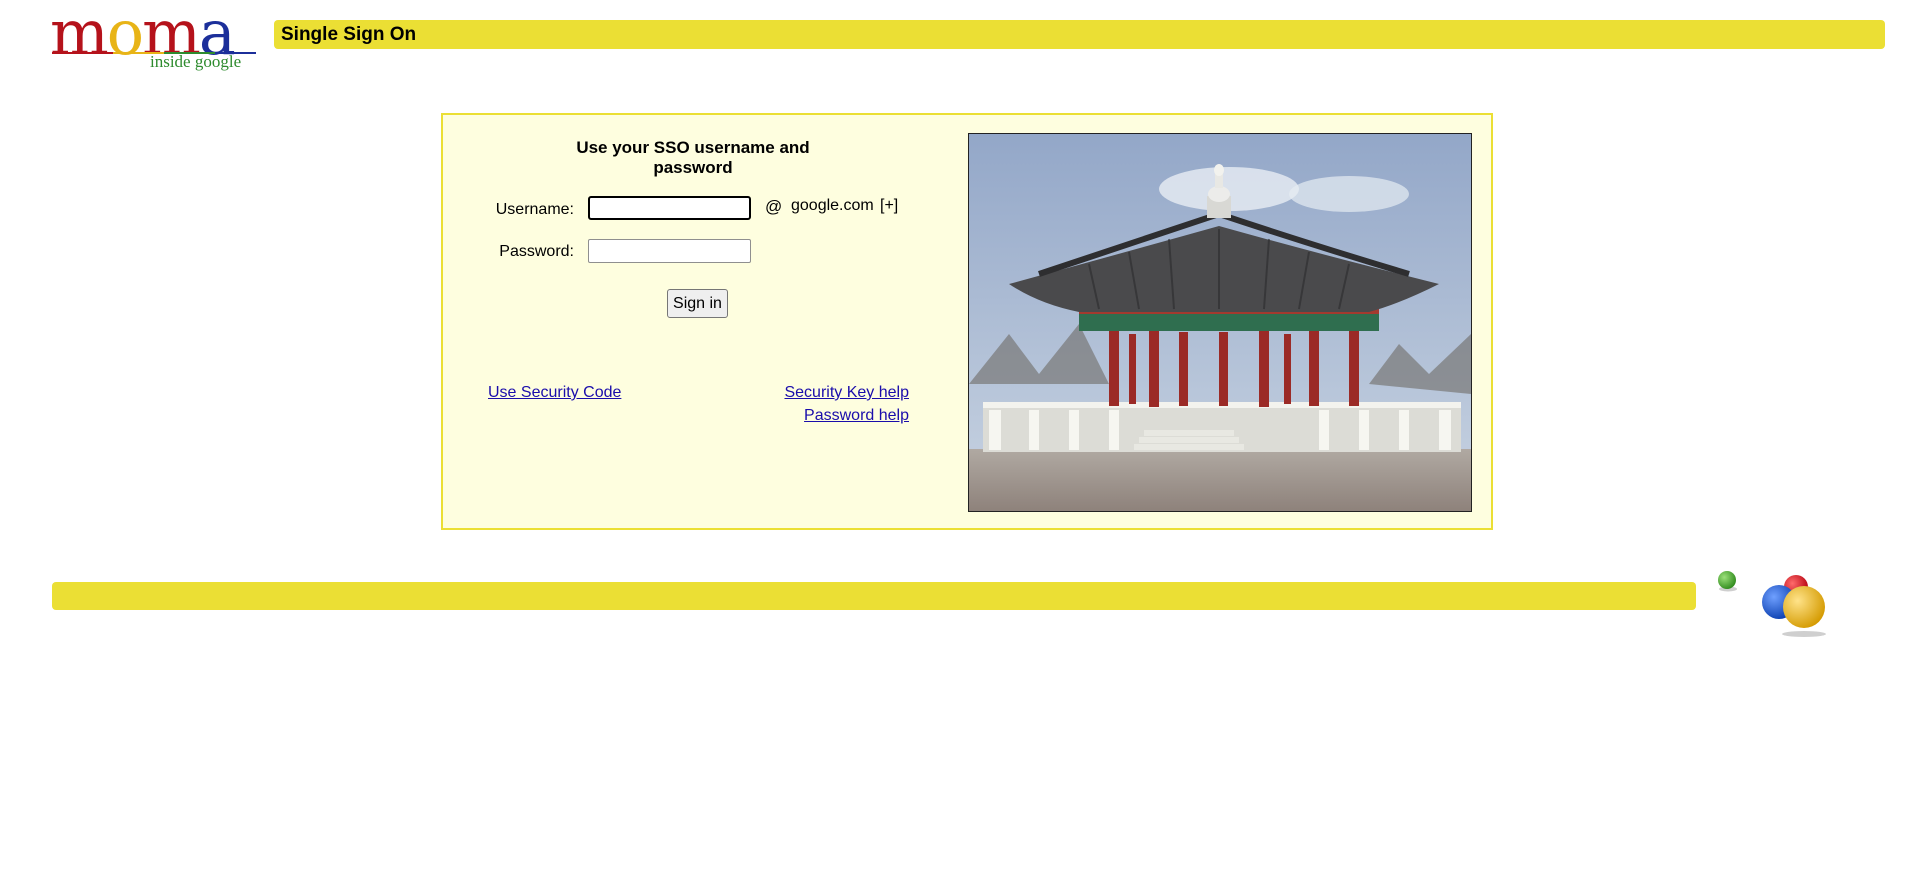  Describe the element at coordinates (856, 416) in the screenshot. I see `password-help-link: Password help` at that location.